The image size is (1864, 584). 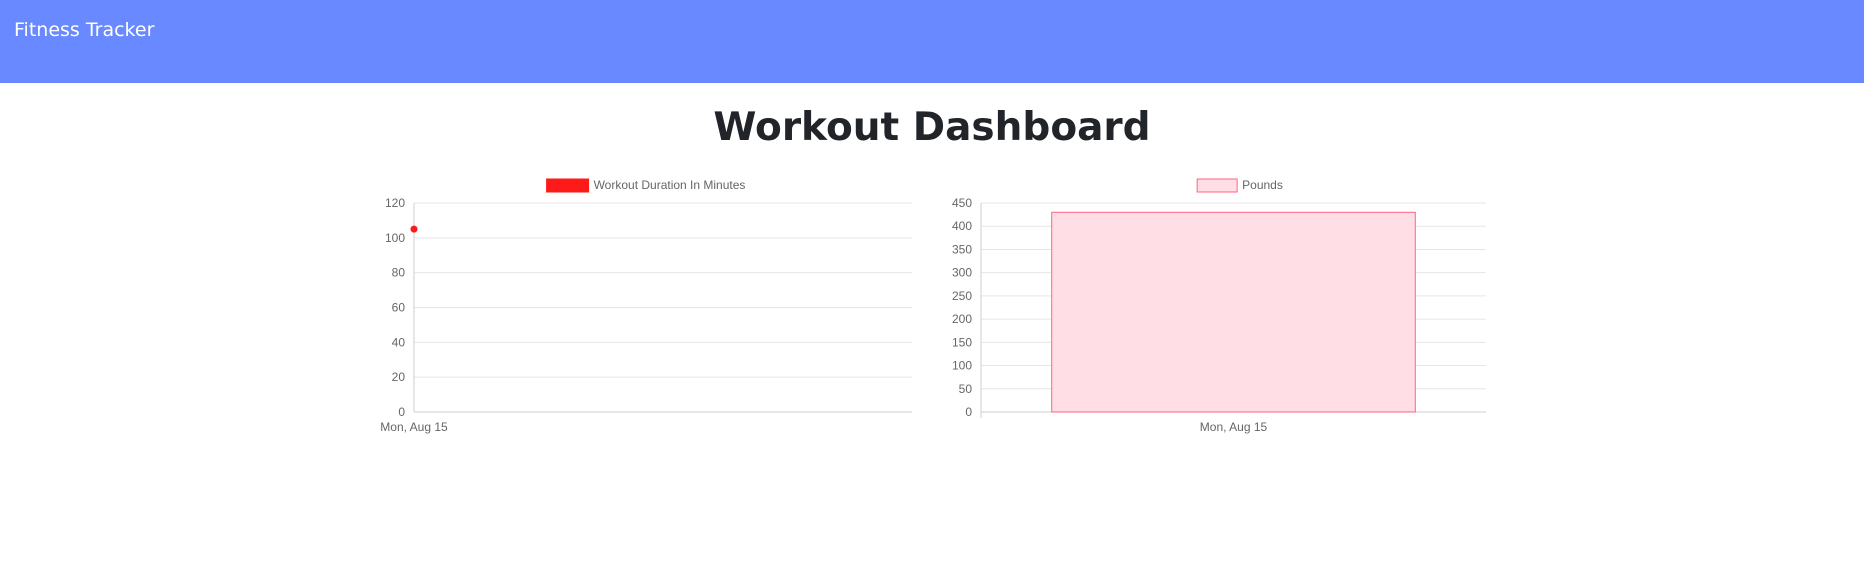 What do you see at coordinates (962, 249) in the screenshot?
I see `y-tick-label: 350` at bounding box center [962, 249].